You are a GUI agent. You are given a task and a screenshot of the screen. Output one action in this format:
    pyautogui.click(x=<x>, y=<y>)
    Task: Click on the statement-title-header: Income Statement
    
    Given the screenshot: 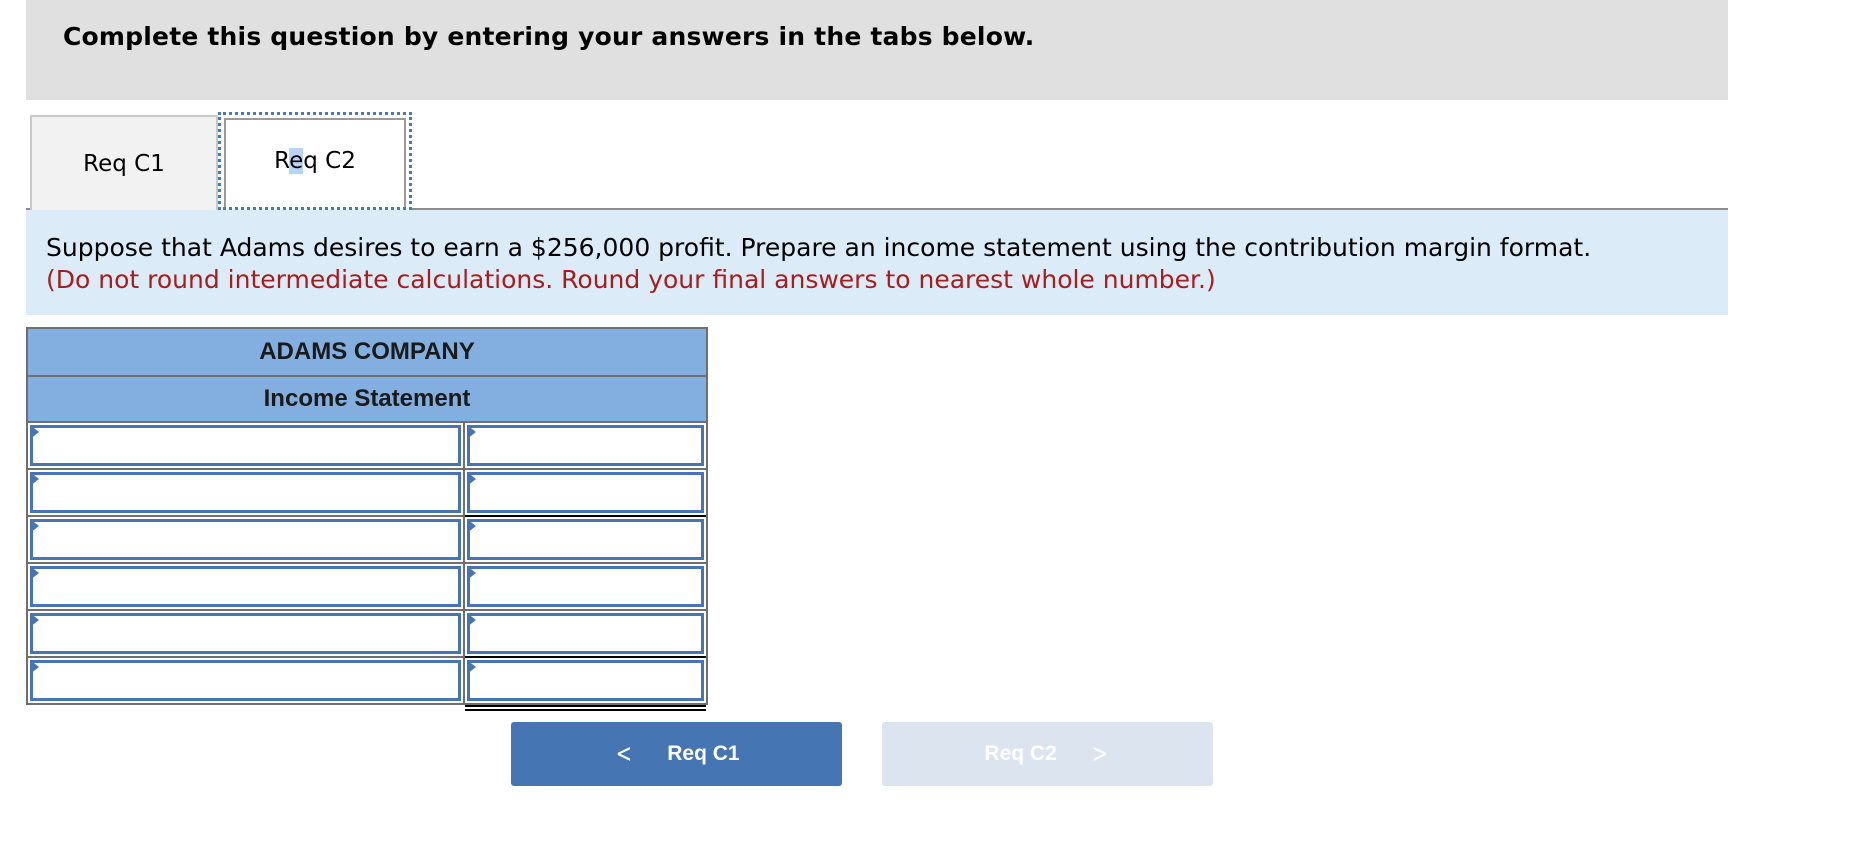 What is the action you would take?
    pyautogui.click(x=367, y=400)
    